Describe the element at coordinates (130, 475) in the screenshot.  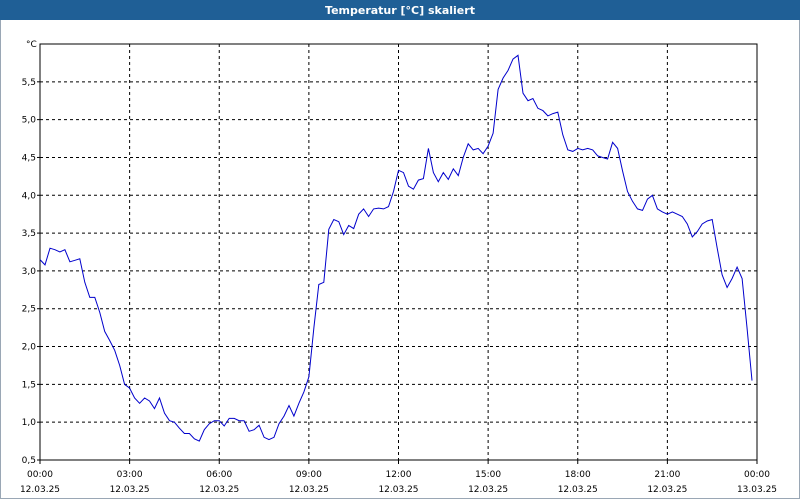
I see `x-tick-time-label: 03:00` at that location.